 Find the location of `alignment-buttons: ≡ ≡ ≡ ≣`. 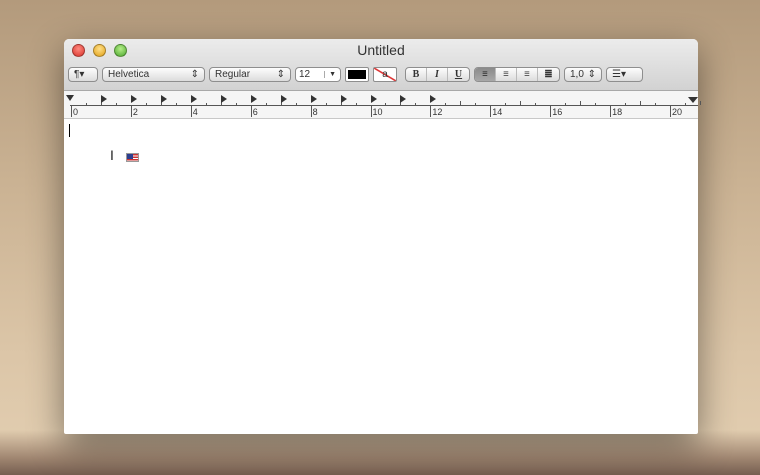

alignment-buttons: ≡ ≡ ≡ ≣ is located at coordinates (517, 74).